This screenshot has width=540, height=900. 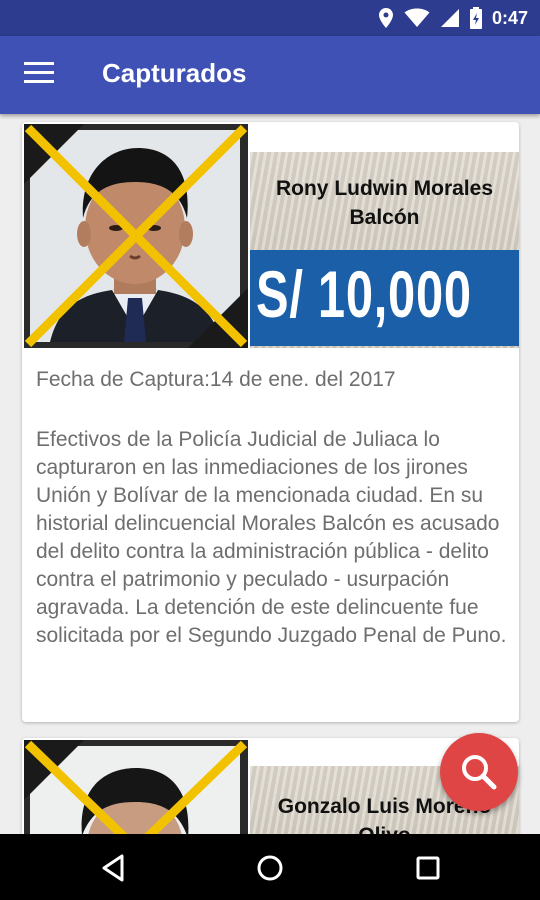 I want to click on home-icon, so click(x=270, y=868).